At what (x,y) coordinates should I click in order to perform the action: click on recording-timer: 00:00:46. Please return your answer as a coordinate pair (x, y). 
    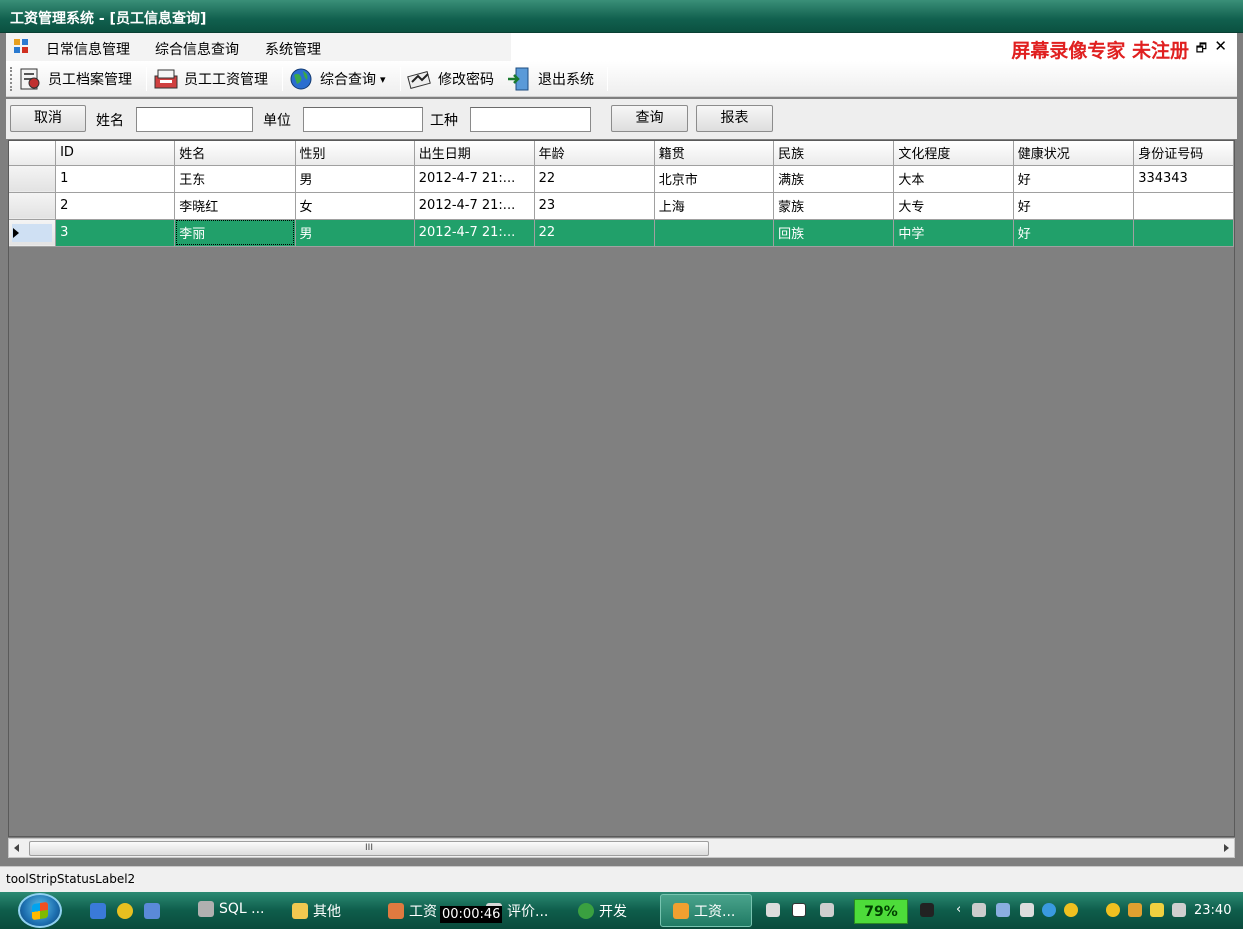
    Looking at the image, I should click on (471, 914).